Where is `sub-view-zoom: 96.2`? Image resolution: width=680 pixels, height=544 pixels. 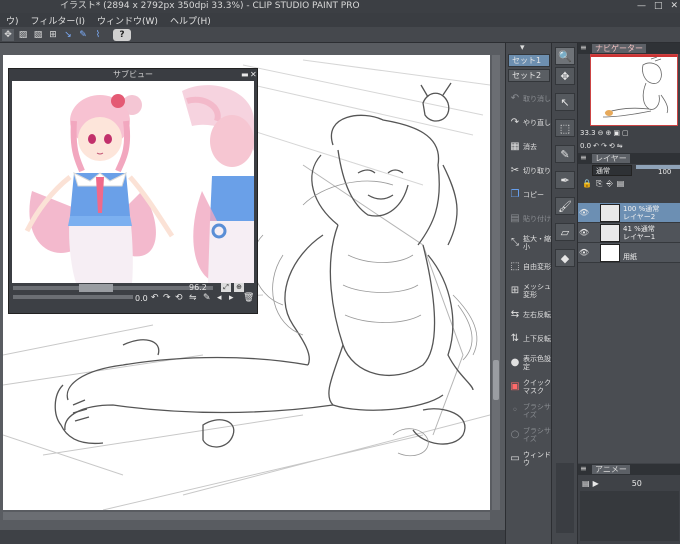
sub-view-zoom: 96.2 is located at coordinates (198, 287).